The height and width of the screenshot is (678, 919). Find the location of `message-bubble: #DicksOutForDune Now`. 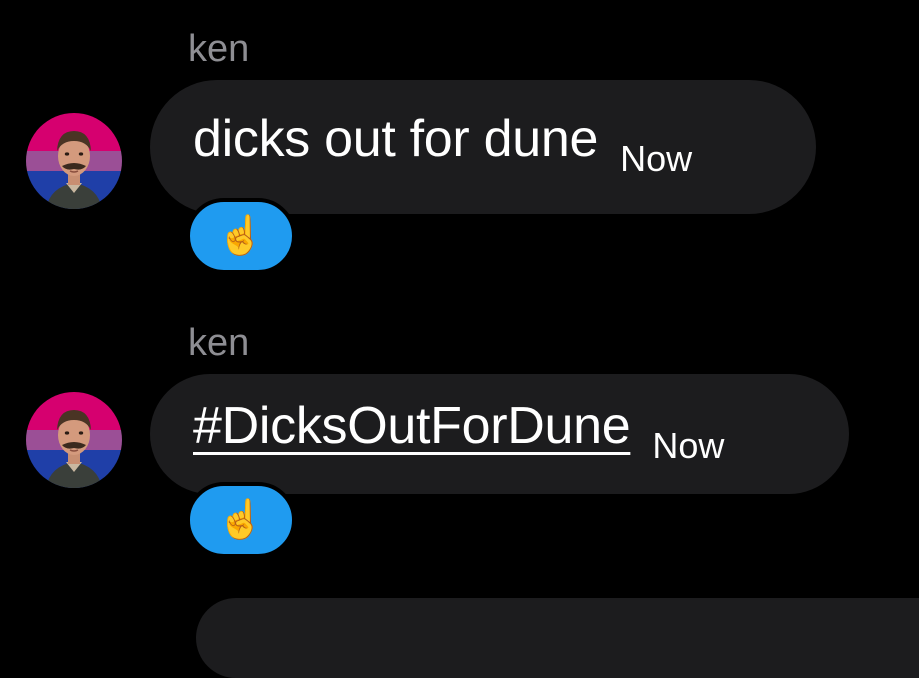

message-bubble: #DicksOutForDune Now is located at coordinates (499, 434).